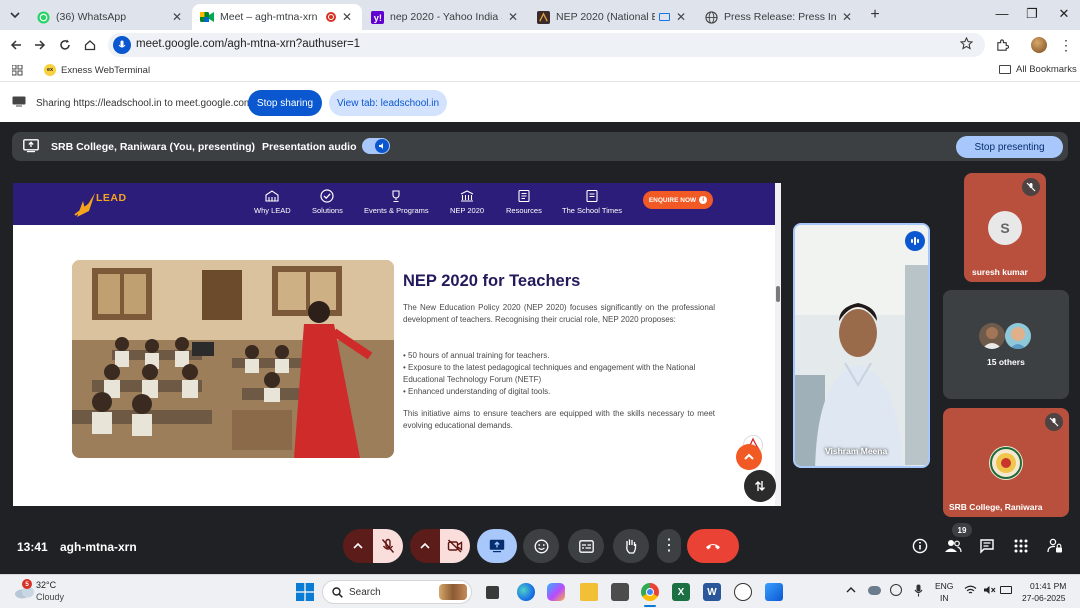 The height and width of the screenshot is (608, 1080). I want to click on nav-resources: Resources, so click(524, 202).